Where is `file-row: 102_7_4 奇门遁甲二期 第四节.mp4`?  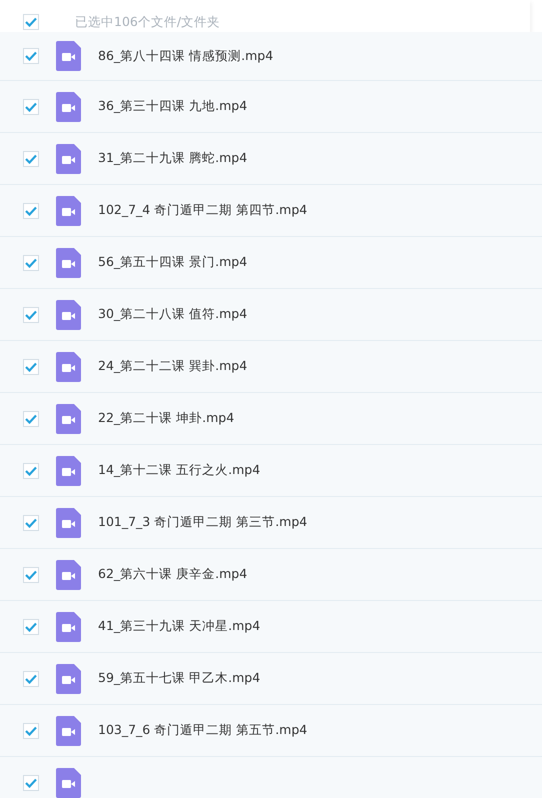 file-row: 102_7_4 奇门遁甲二期 第四节.mp4 is located at coordinates (271, 211).